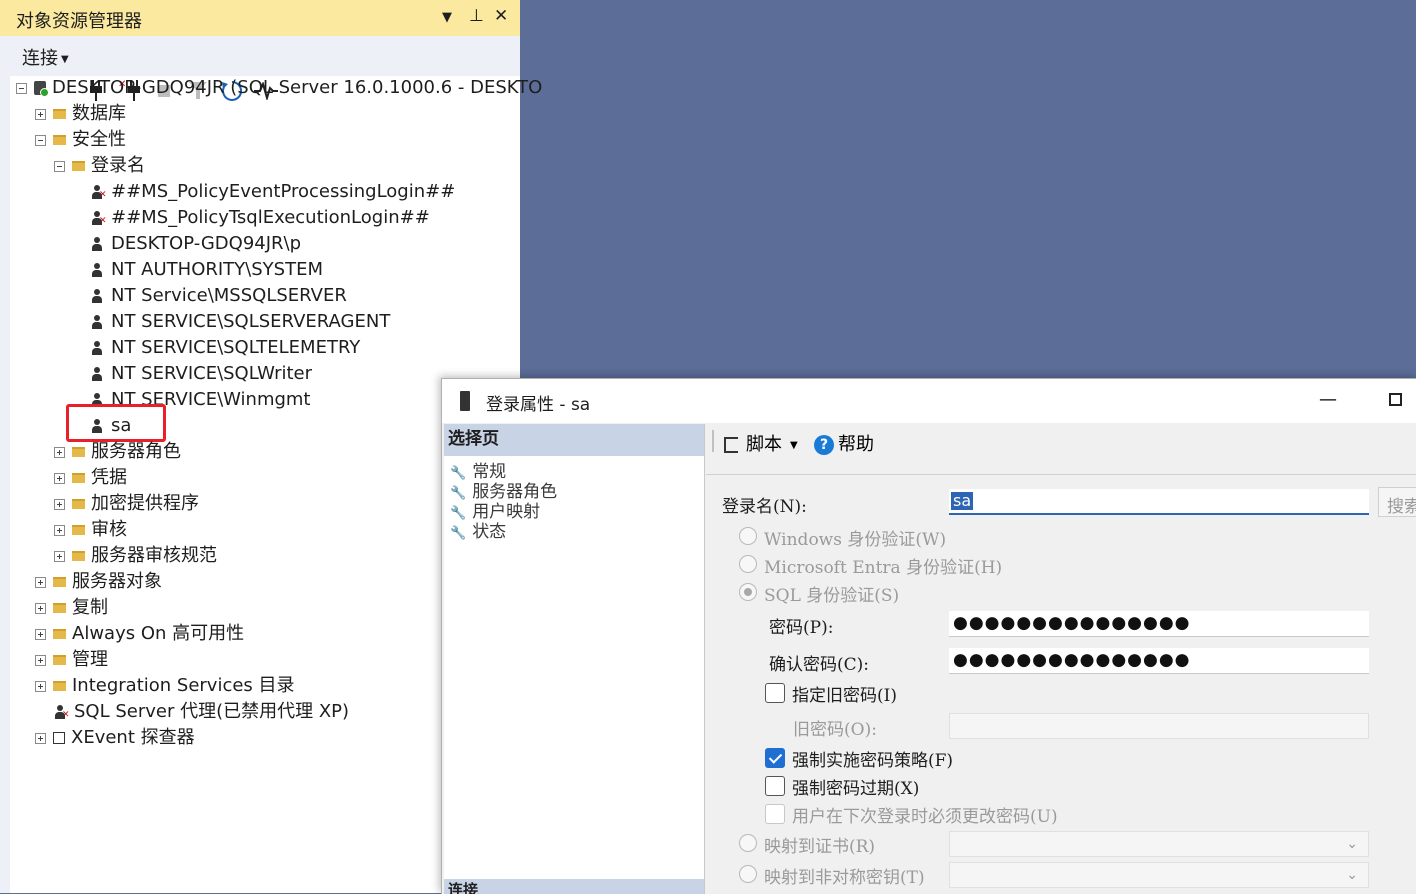  Describe the element at coordinates (240, 322) in the screenshot. I see `login-item: NT SERVICE\SQLSERVERAGENT` at that location.